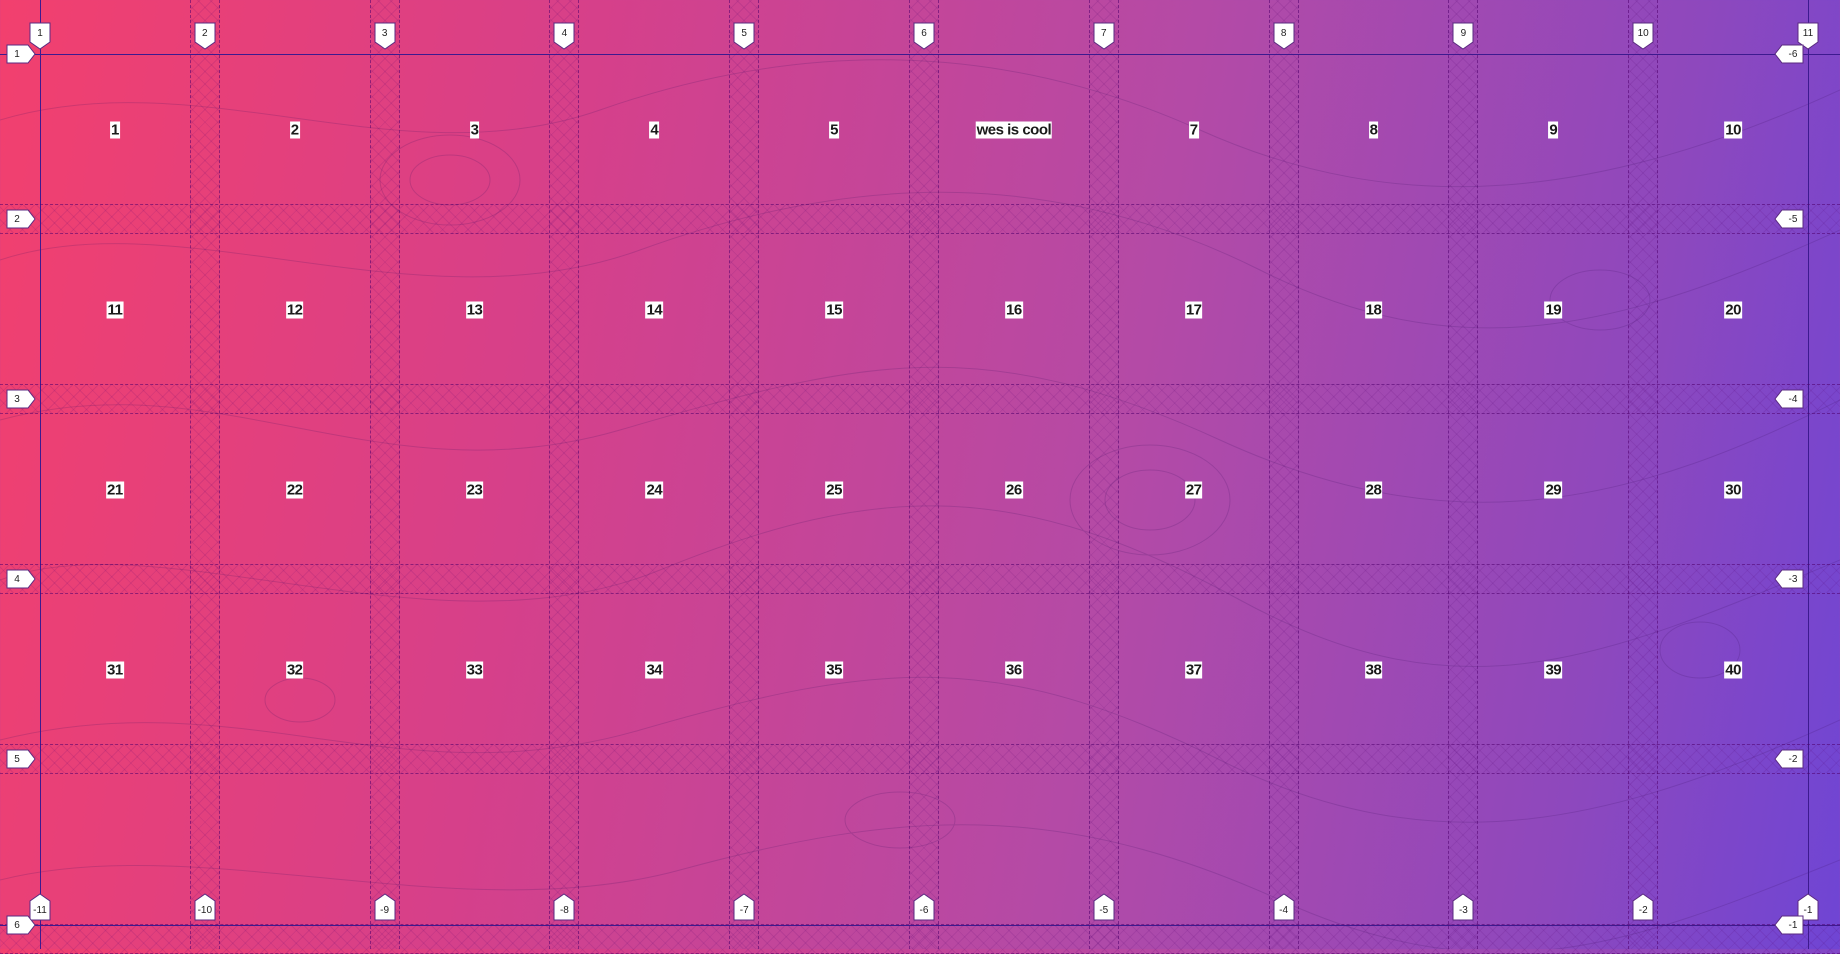 The height and width of the screenshot is (954, 1840). What do you see at coordinates (385, 910) in the screenshot?
I see `badge-label: -9` at bounding box center [385, 910].